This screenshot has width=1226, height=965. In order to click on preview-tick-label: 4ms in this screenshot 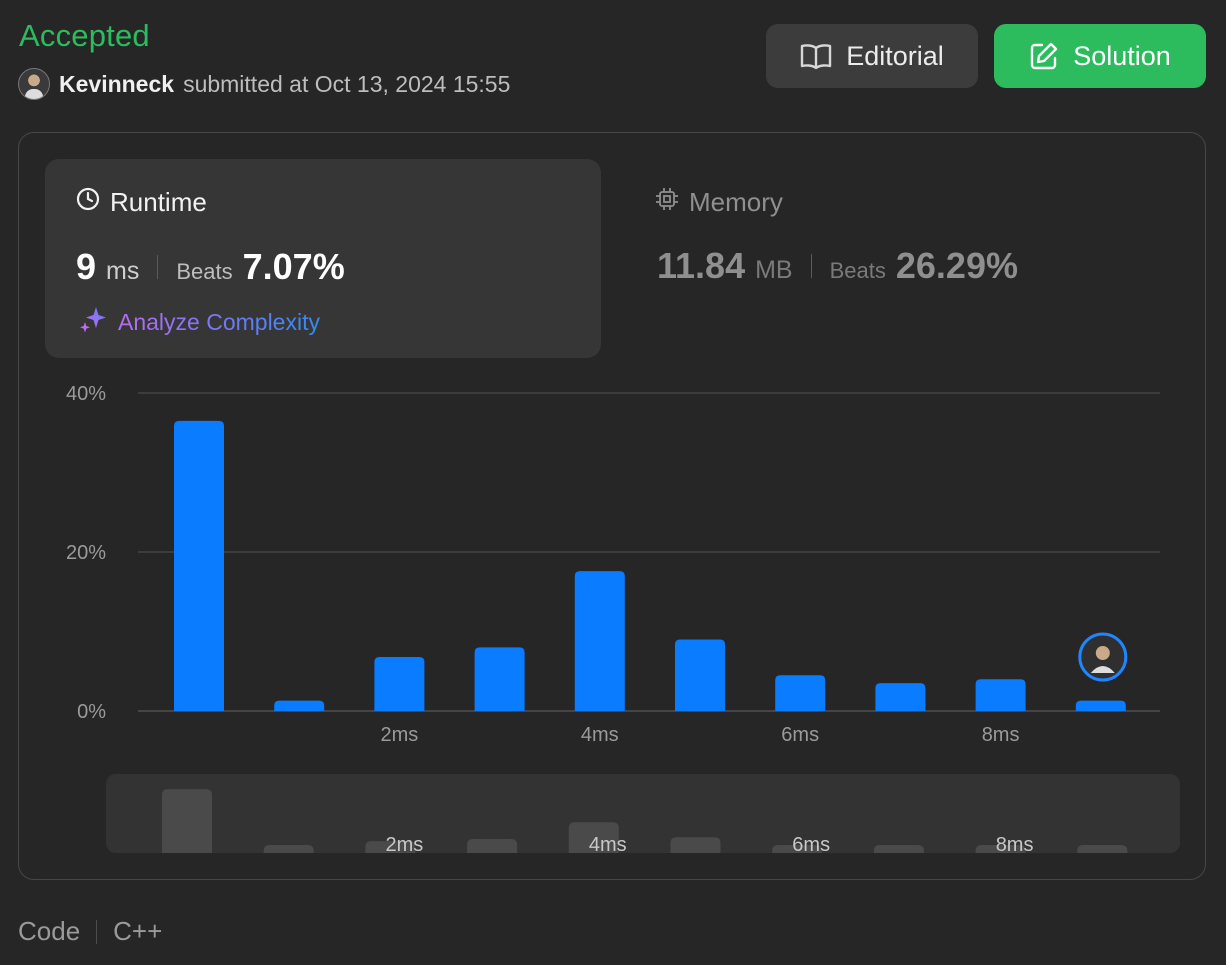, I will do `click(608, 845)`.